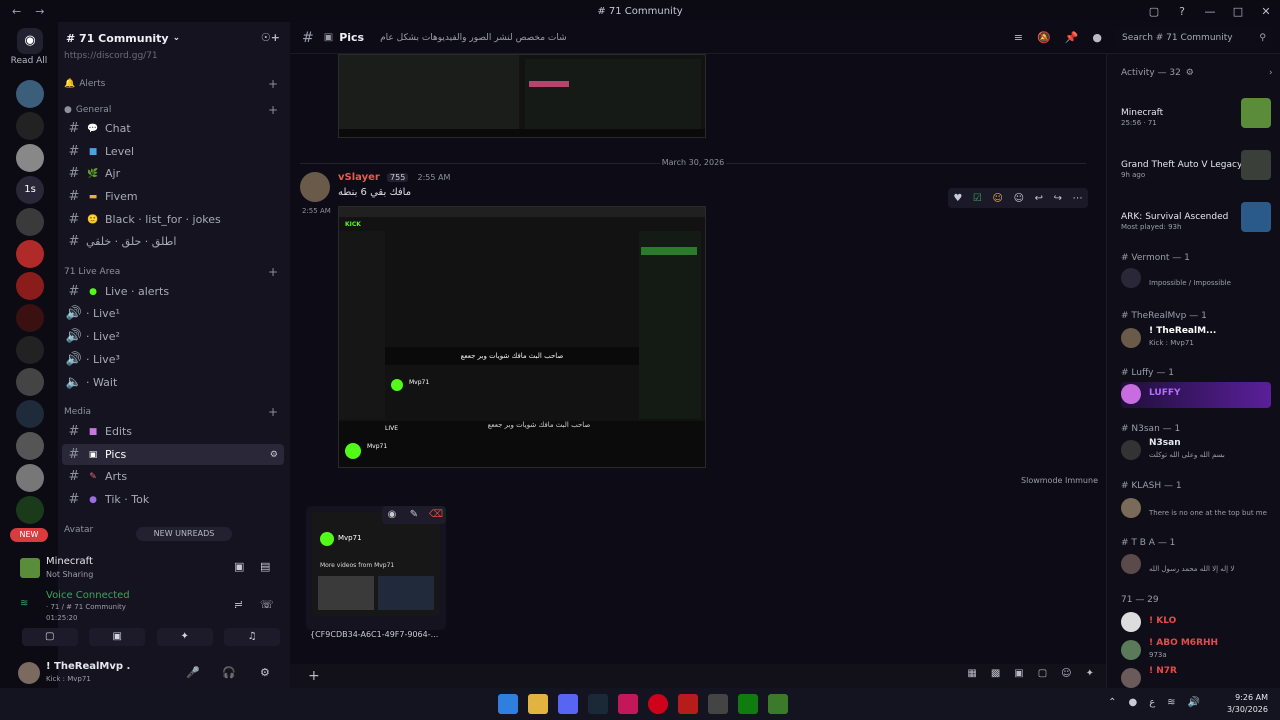 Image resolution: width=1280 pixels, height=720 pixels. Describe the element at coordinates (1194, 702) in the screenshot. I see `volume-icon: 🔊` at that location.